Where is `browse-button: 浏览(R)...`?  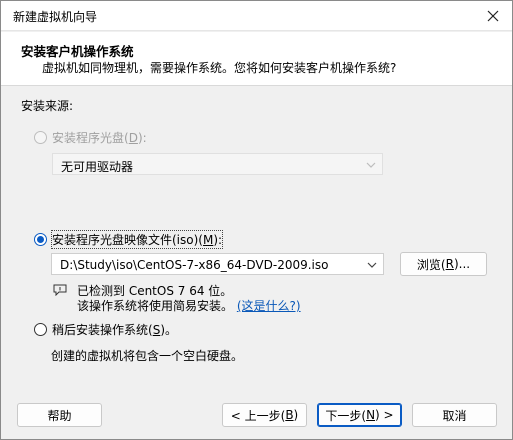 browse-button: 浏览(R)... is located at coordinates (443, 264).